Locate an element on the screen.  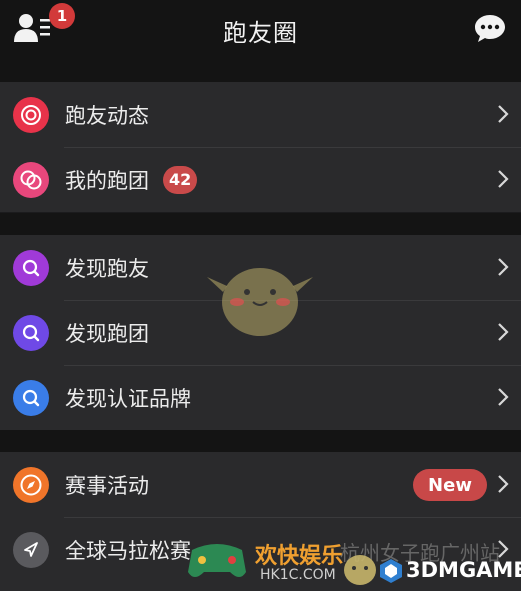
target-icon is located at coordinates (31, 114).